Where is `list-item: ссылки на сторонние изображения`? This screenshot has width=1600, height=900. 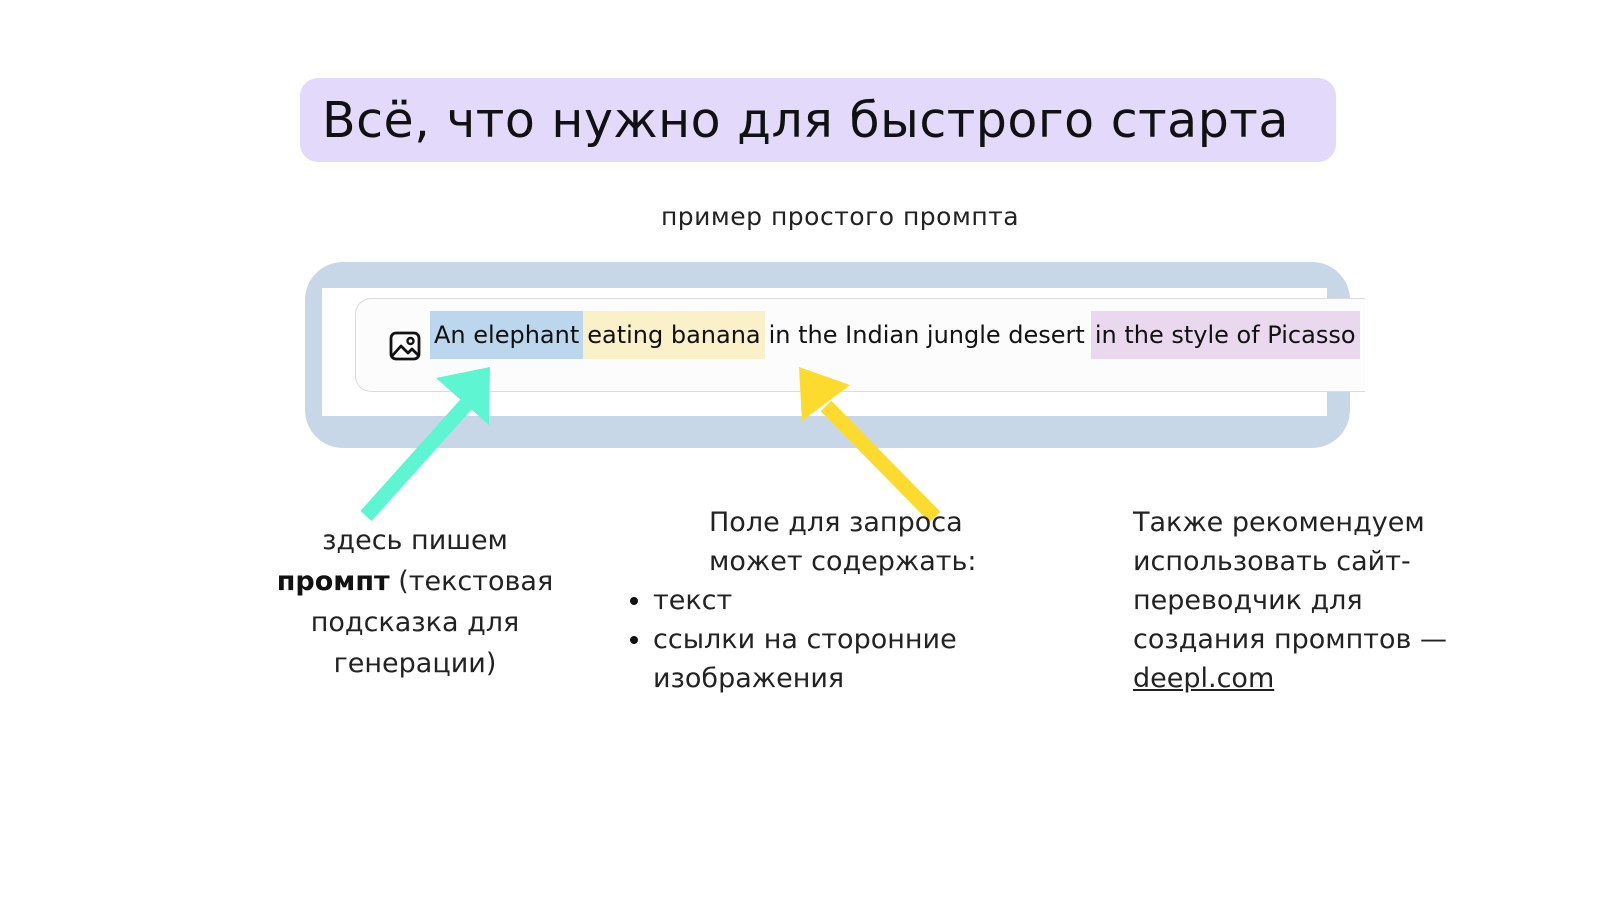 list-item: ссылки на сторонние изображения is located at coordinates (830, 659).